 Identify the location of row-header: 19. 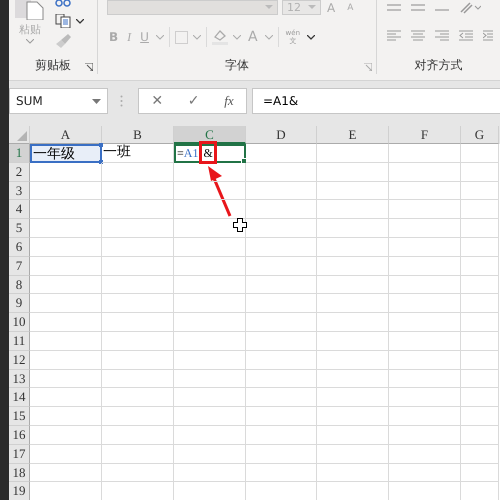
(19, 491).